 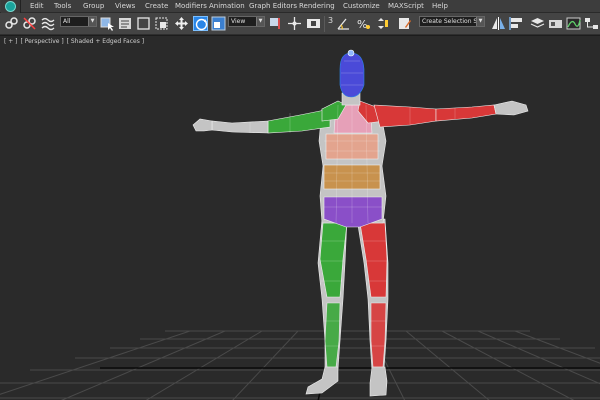 I want to click on named-selection-set-dropdown: Create Selection S ▼, so click(x=452, y=21).